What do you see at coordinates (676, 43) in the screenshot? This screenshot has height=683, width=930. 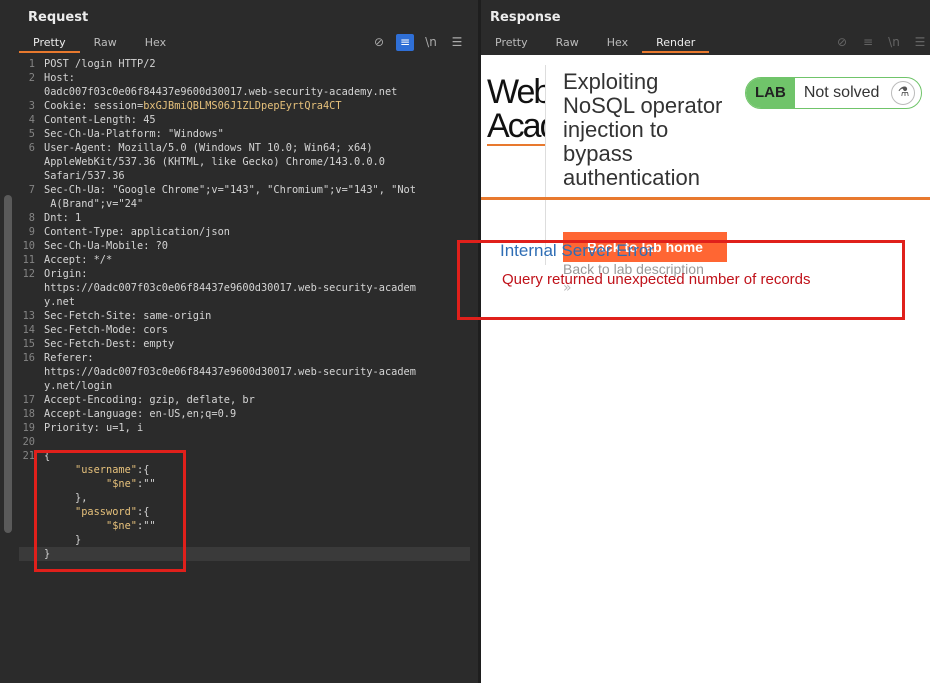 I see `tab-render: Render` at bounding box center [676, 43].